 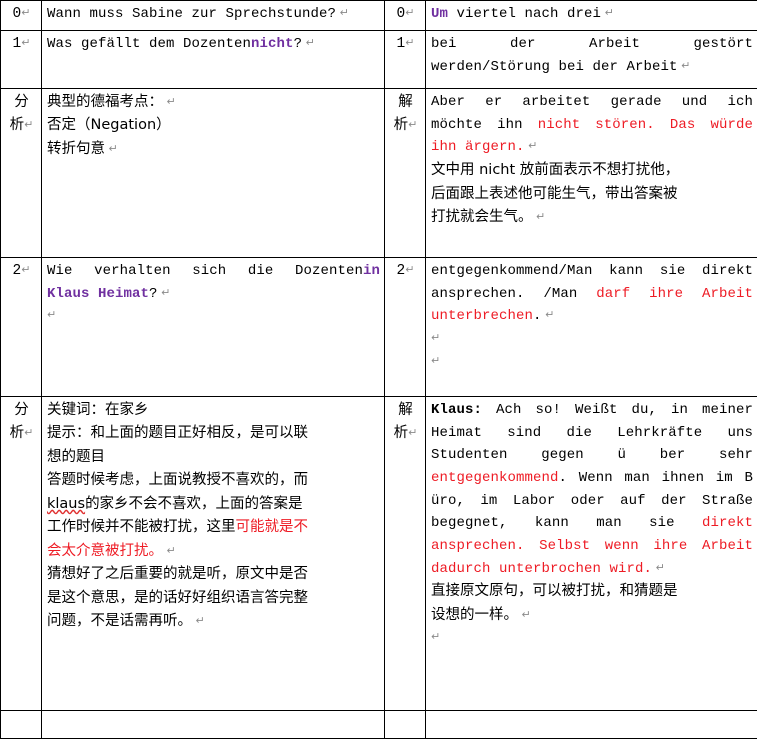 What do you see at coordinates (592, 44) in the screenshot?
I see `text-line: bei der Arbeit gestört` at bounding box center [592, 44].